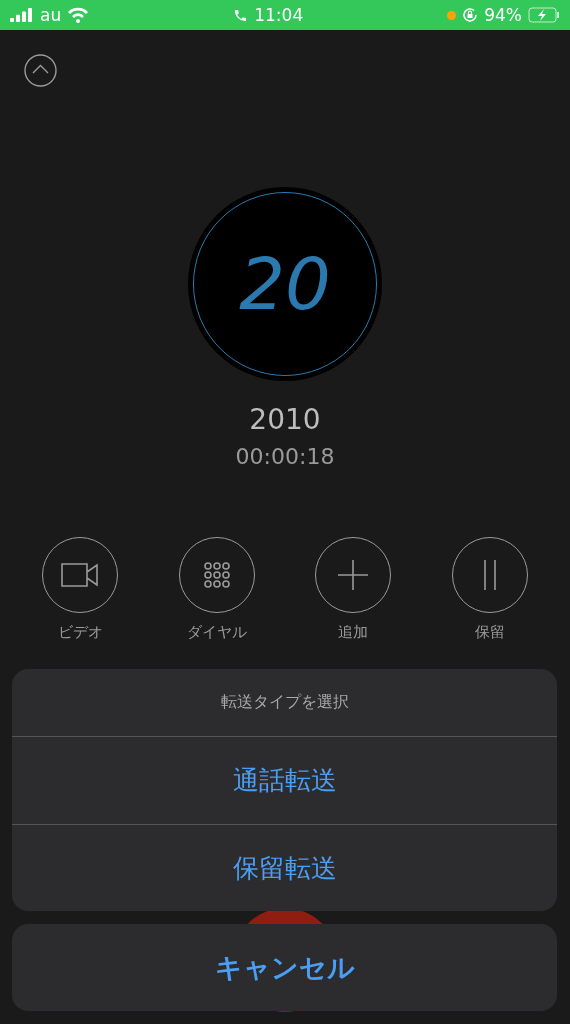  I want to click on rotation-lock-icon, so click(470, 15).